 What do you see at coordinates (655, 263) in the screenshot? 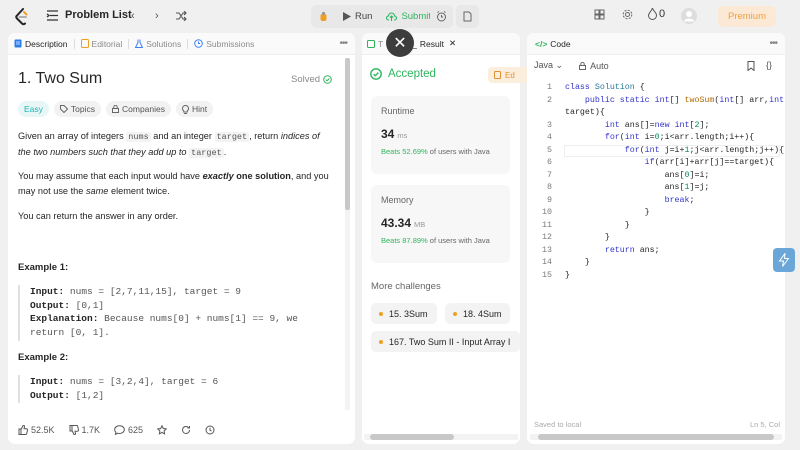
I see `code-line: 14 }` at bounding box center [655, 263].